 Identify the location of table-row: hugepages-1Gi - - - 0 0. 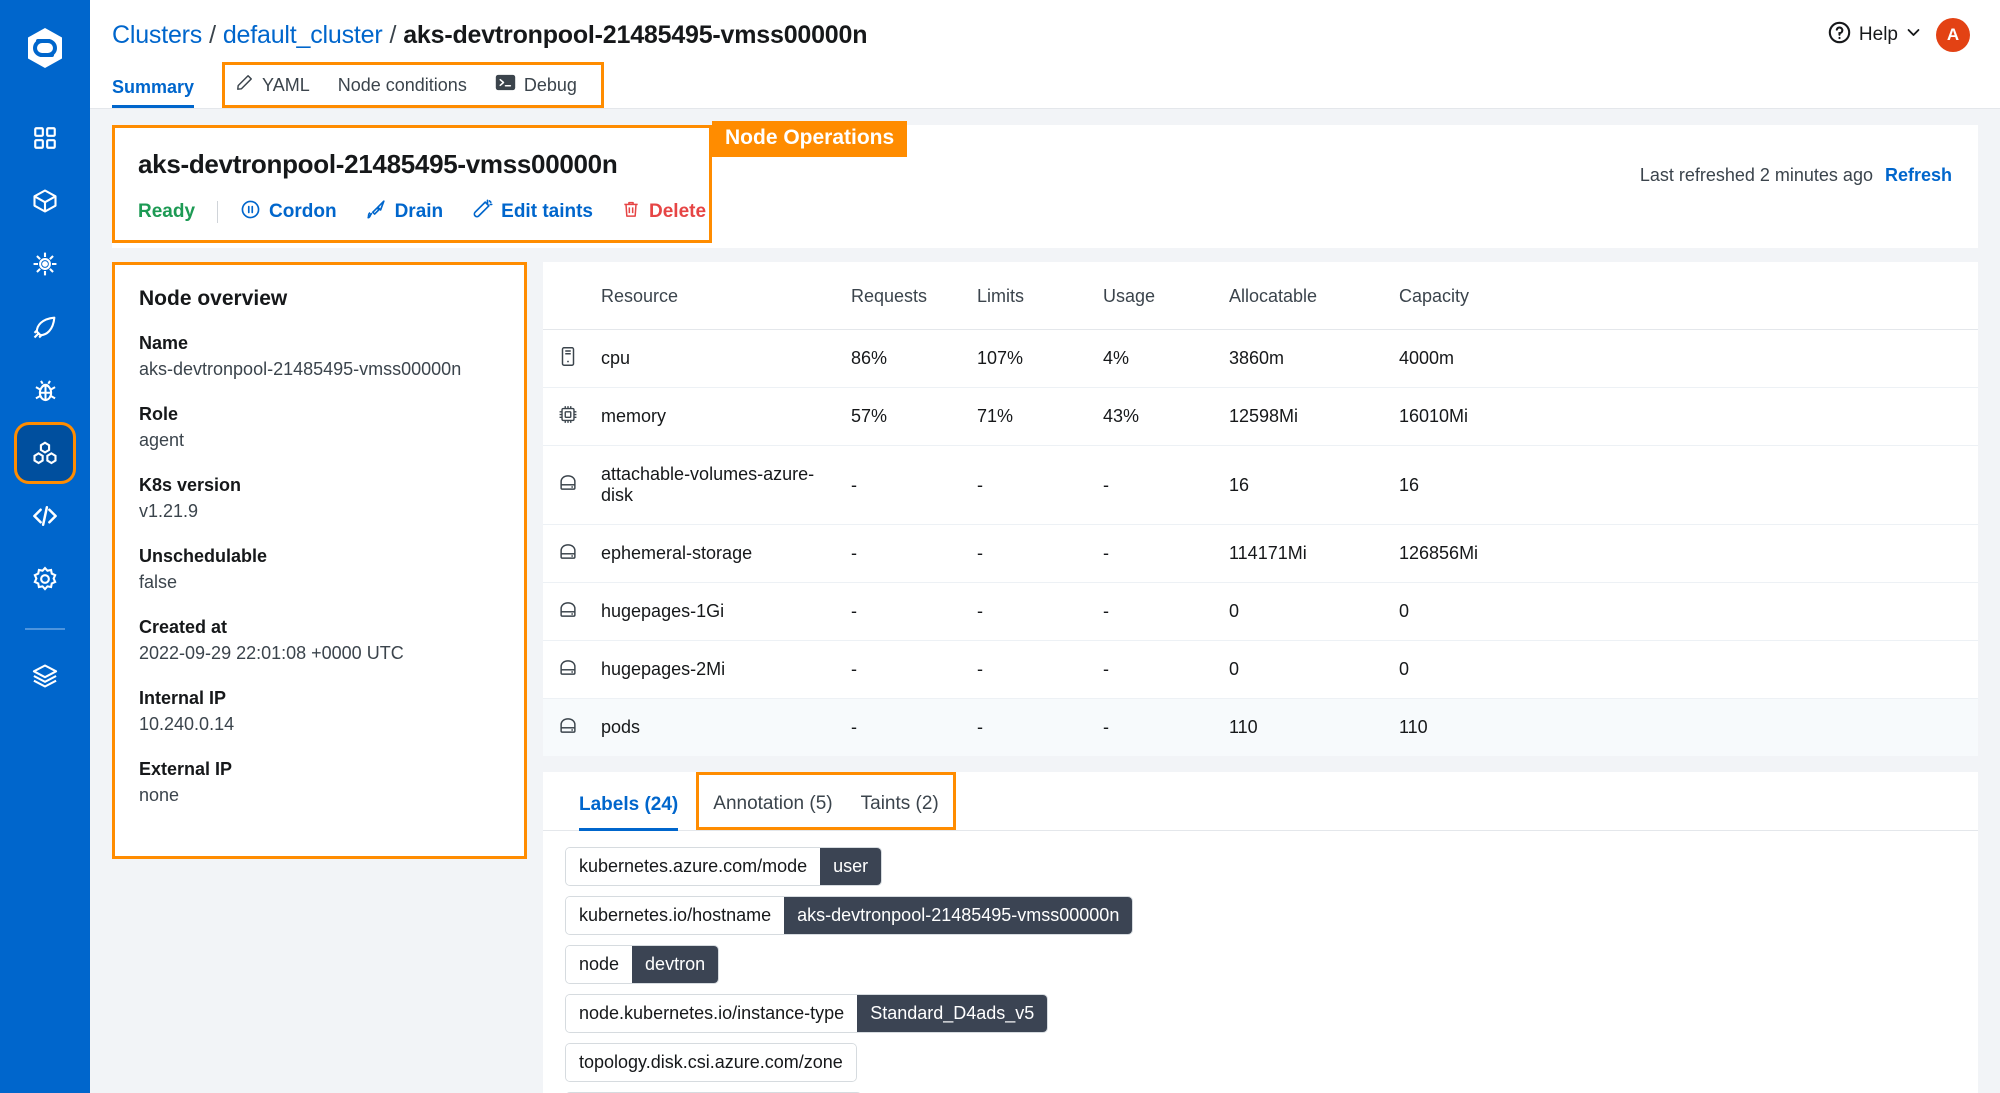
(1260, 611).